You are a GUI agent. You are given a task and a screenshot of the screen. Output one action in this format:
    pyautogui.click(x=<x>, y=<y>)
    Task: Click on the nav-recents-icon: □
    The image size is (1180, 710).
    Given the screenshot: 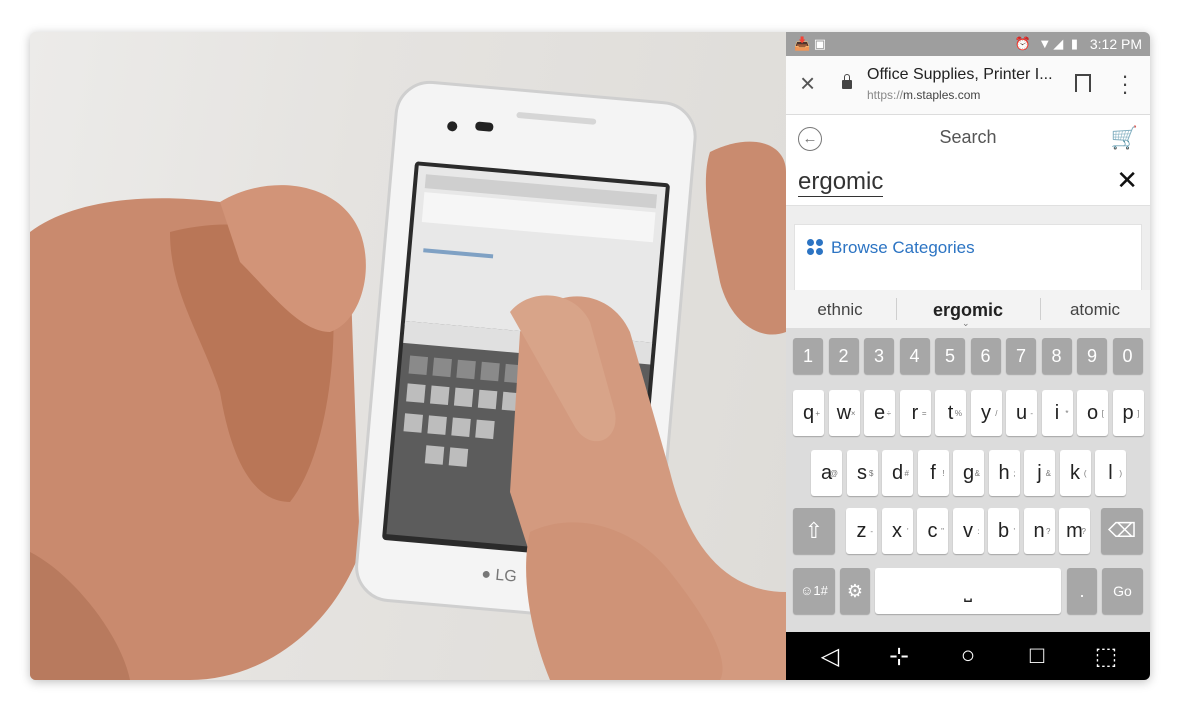 What is the action you would take?
    pyautogui.click(x=1037, y=656)
    